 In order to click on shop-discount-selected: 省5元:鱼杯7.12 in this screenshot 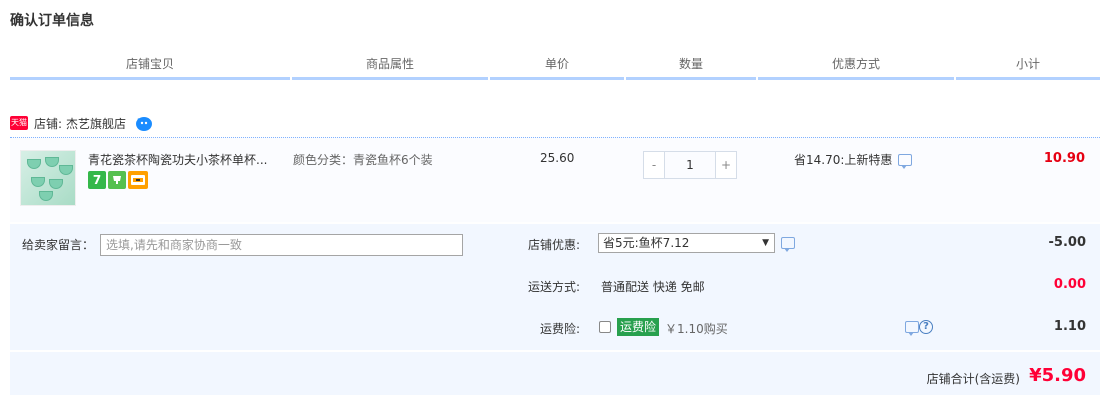, I will do `click(646, 243)`.